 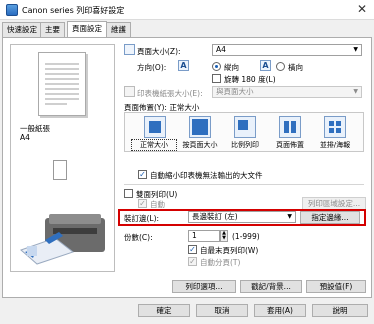 What do you see at coordinates (220, 262) in the screenshot?
I see `collate-label: 自動分頁(T)` at bounding box center [220, 262].